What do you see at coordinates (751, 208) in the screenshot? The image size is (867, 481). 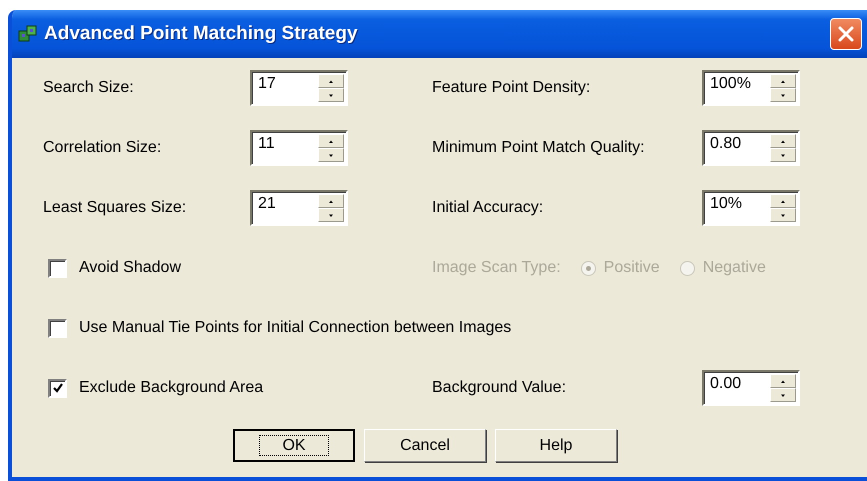 I see `spin-box: 10%` at bounding box center [751, 208].